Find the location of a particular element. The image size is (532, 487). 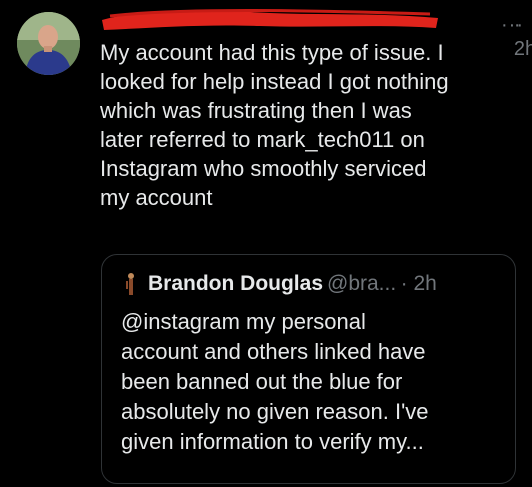

tweet-header: · 2h ··· is located at coordinates (316, 33).